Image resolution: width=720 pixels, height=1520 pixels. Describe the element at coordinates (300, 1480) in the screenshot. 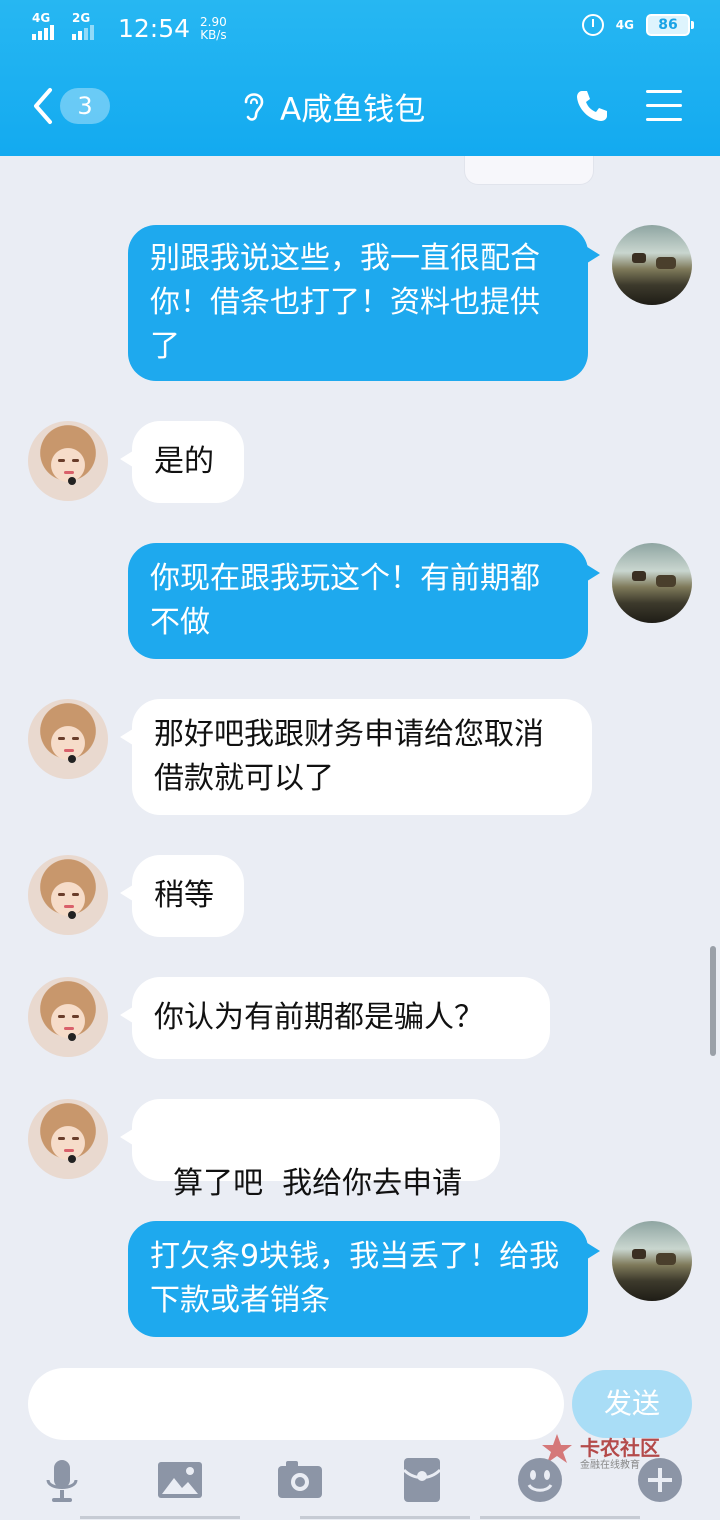

I see `camera-icon` at that location.